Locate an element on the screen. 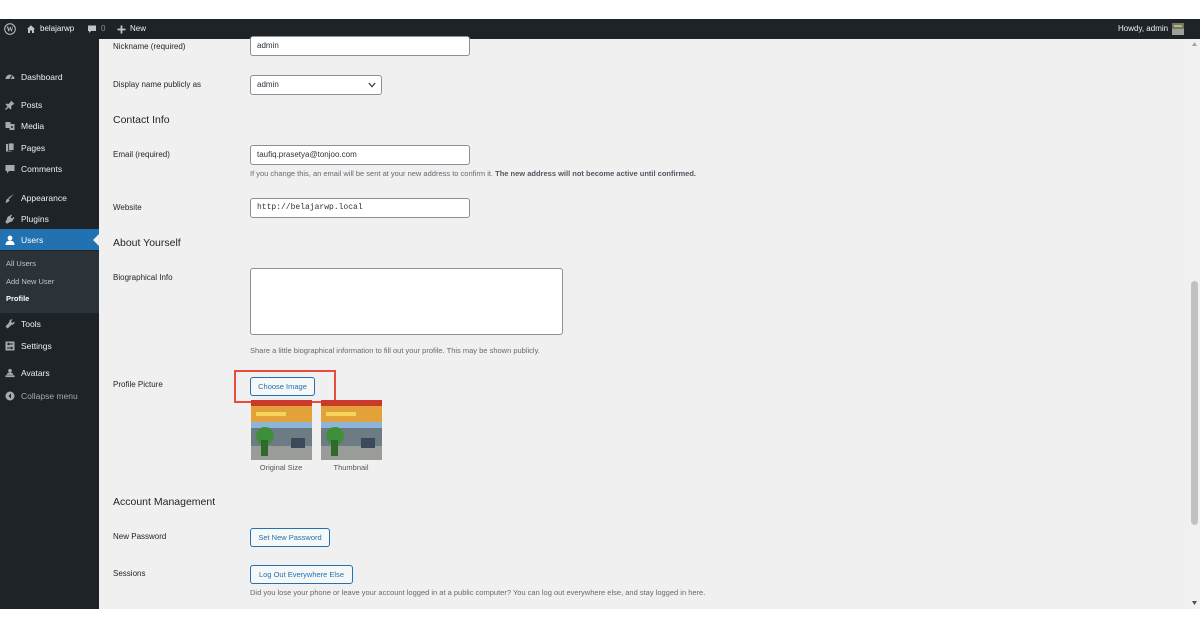  menu-item-settings: Settings is located at coordinates (49, 345).